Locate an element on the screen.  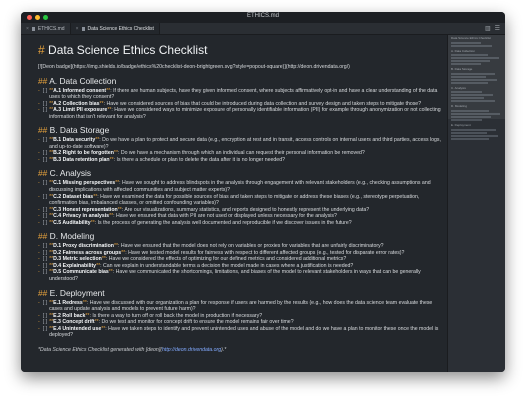
checklist-item-label: D.4 Explainability is located at coordinates (75, 265).